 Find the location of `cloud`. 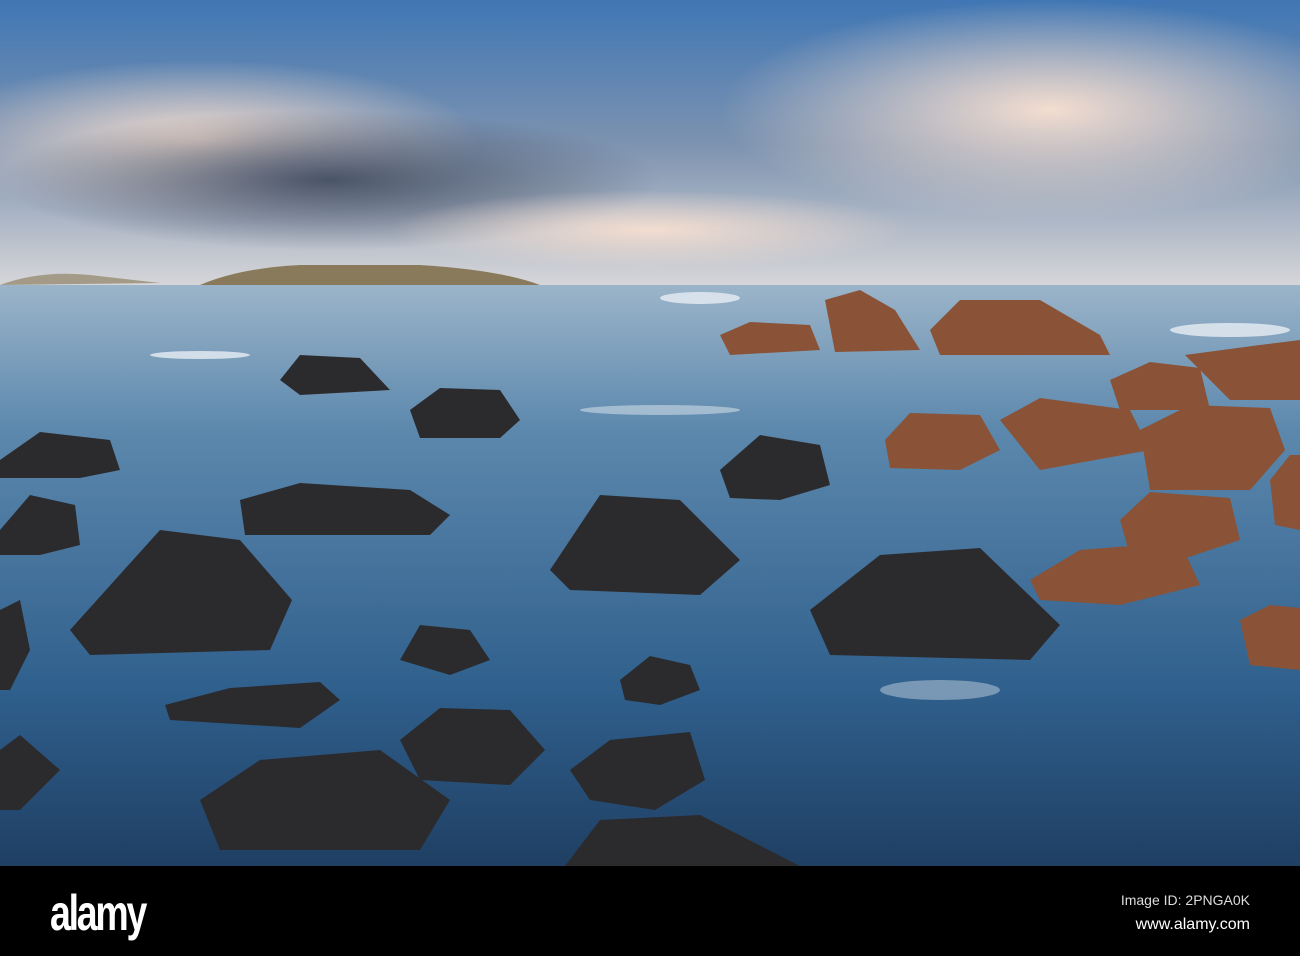

cloud is located at coordinates (650, 230).